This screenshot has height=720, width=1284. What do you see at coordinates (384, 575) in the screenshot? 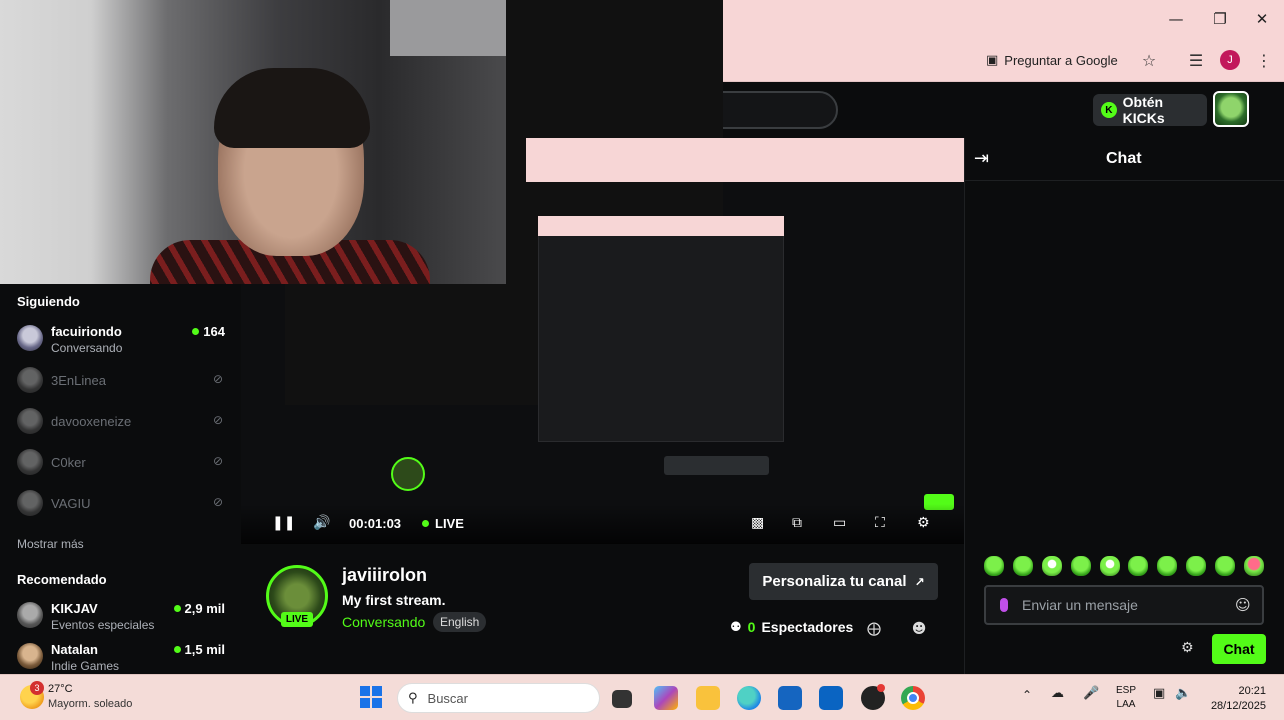
I see `channel-name: javiiirolon` at bounding box center [384, 575].